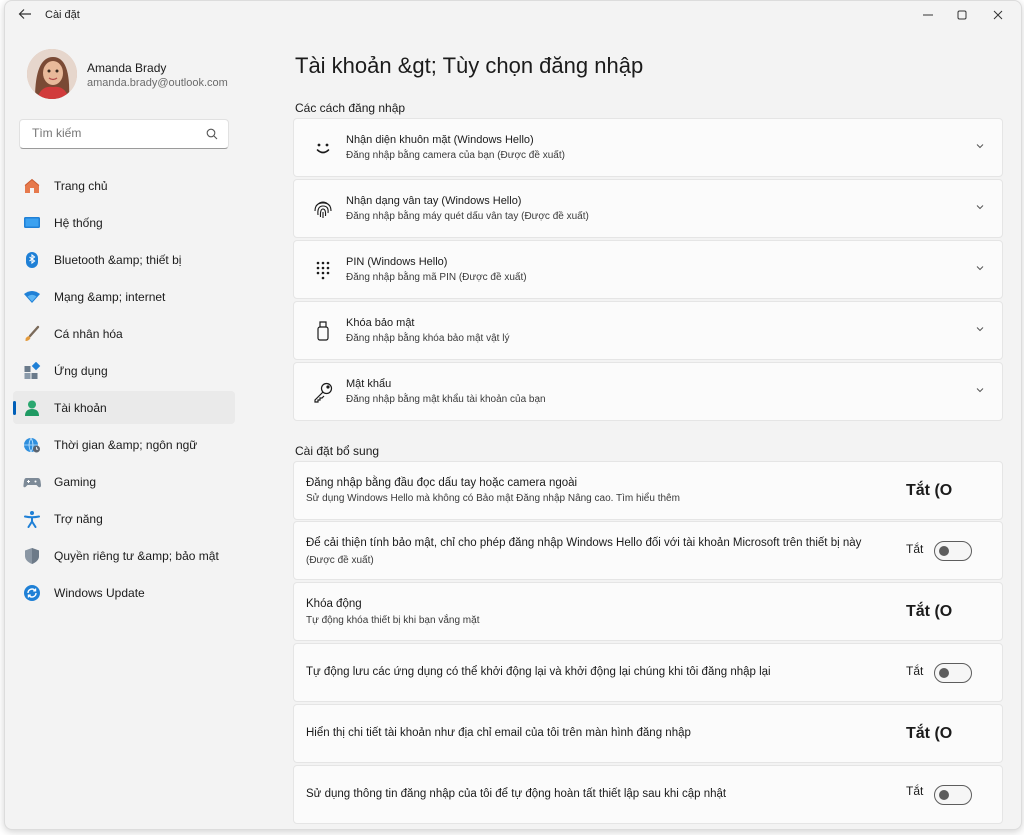  Describe the element at coordinates (962, 16) in the screenshot. I see `maximize-icon` at that location.